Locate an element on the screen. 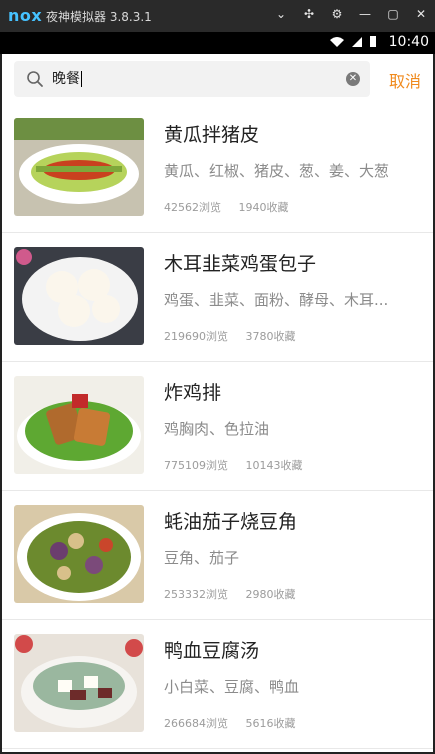 This screenshot has width=435, height=754. pin-icon: ✣ is located at coordinates (309, 14).